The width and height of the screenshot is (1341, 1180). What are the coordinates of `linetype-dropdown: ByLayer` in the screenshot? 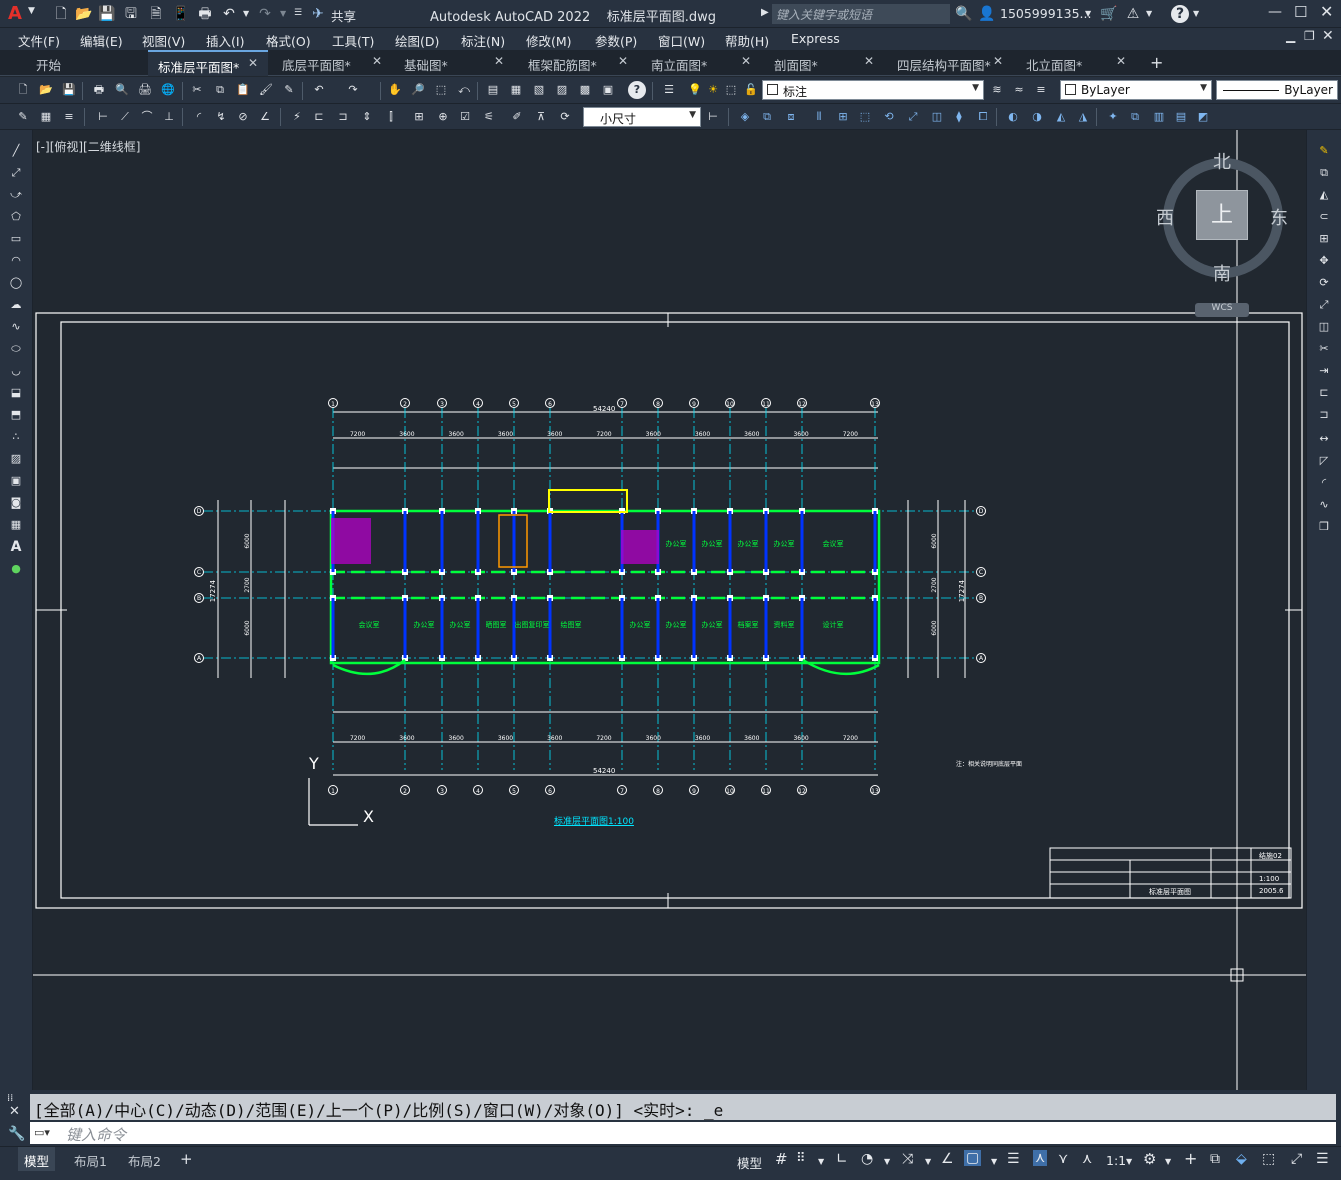 It's located at (1277, 90).